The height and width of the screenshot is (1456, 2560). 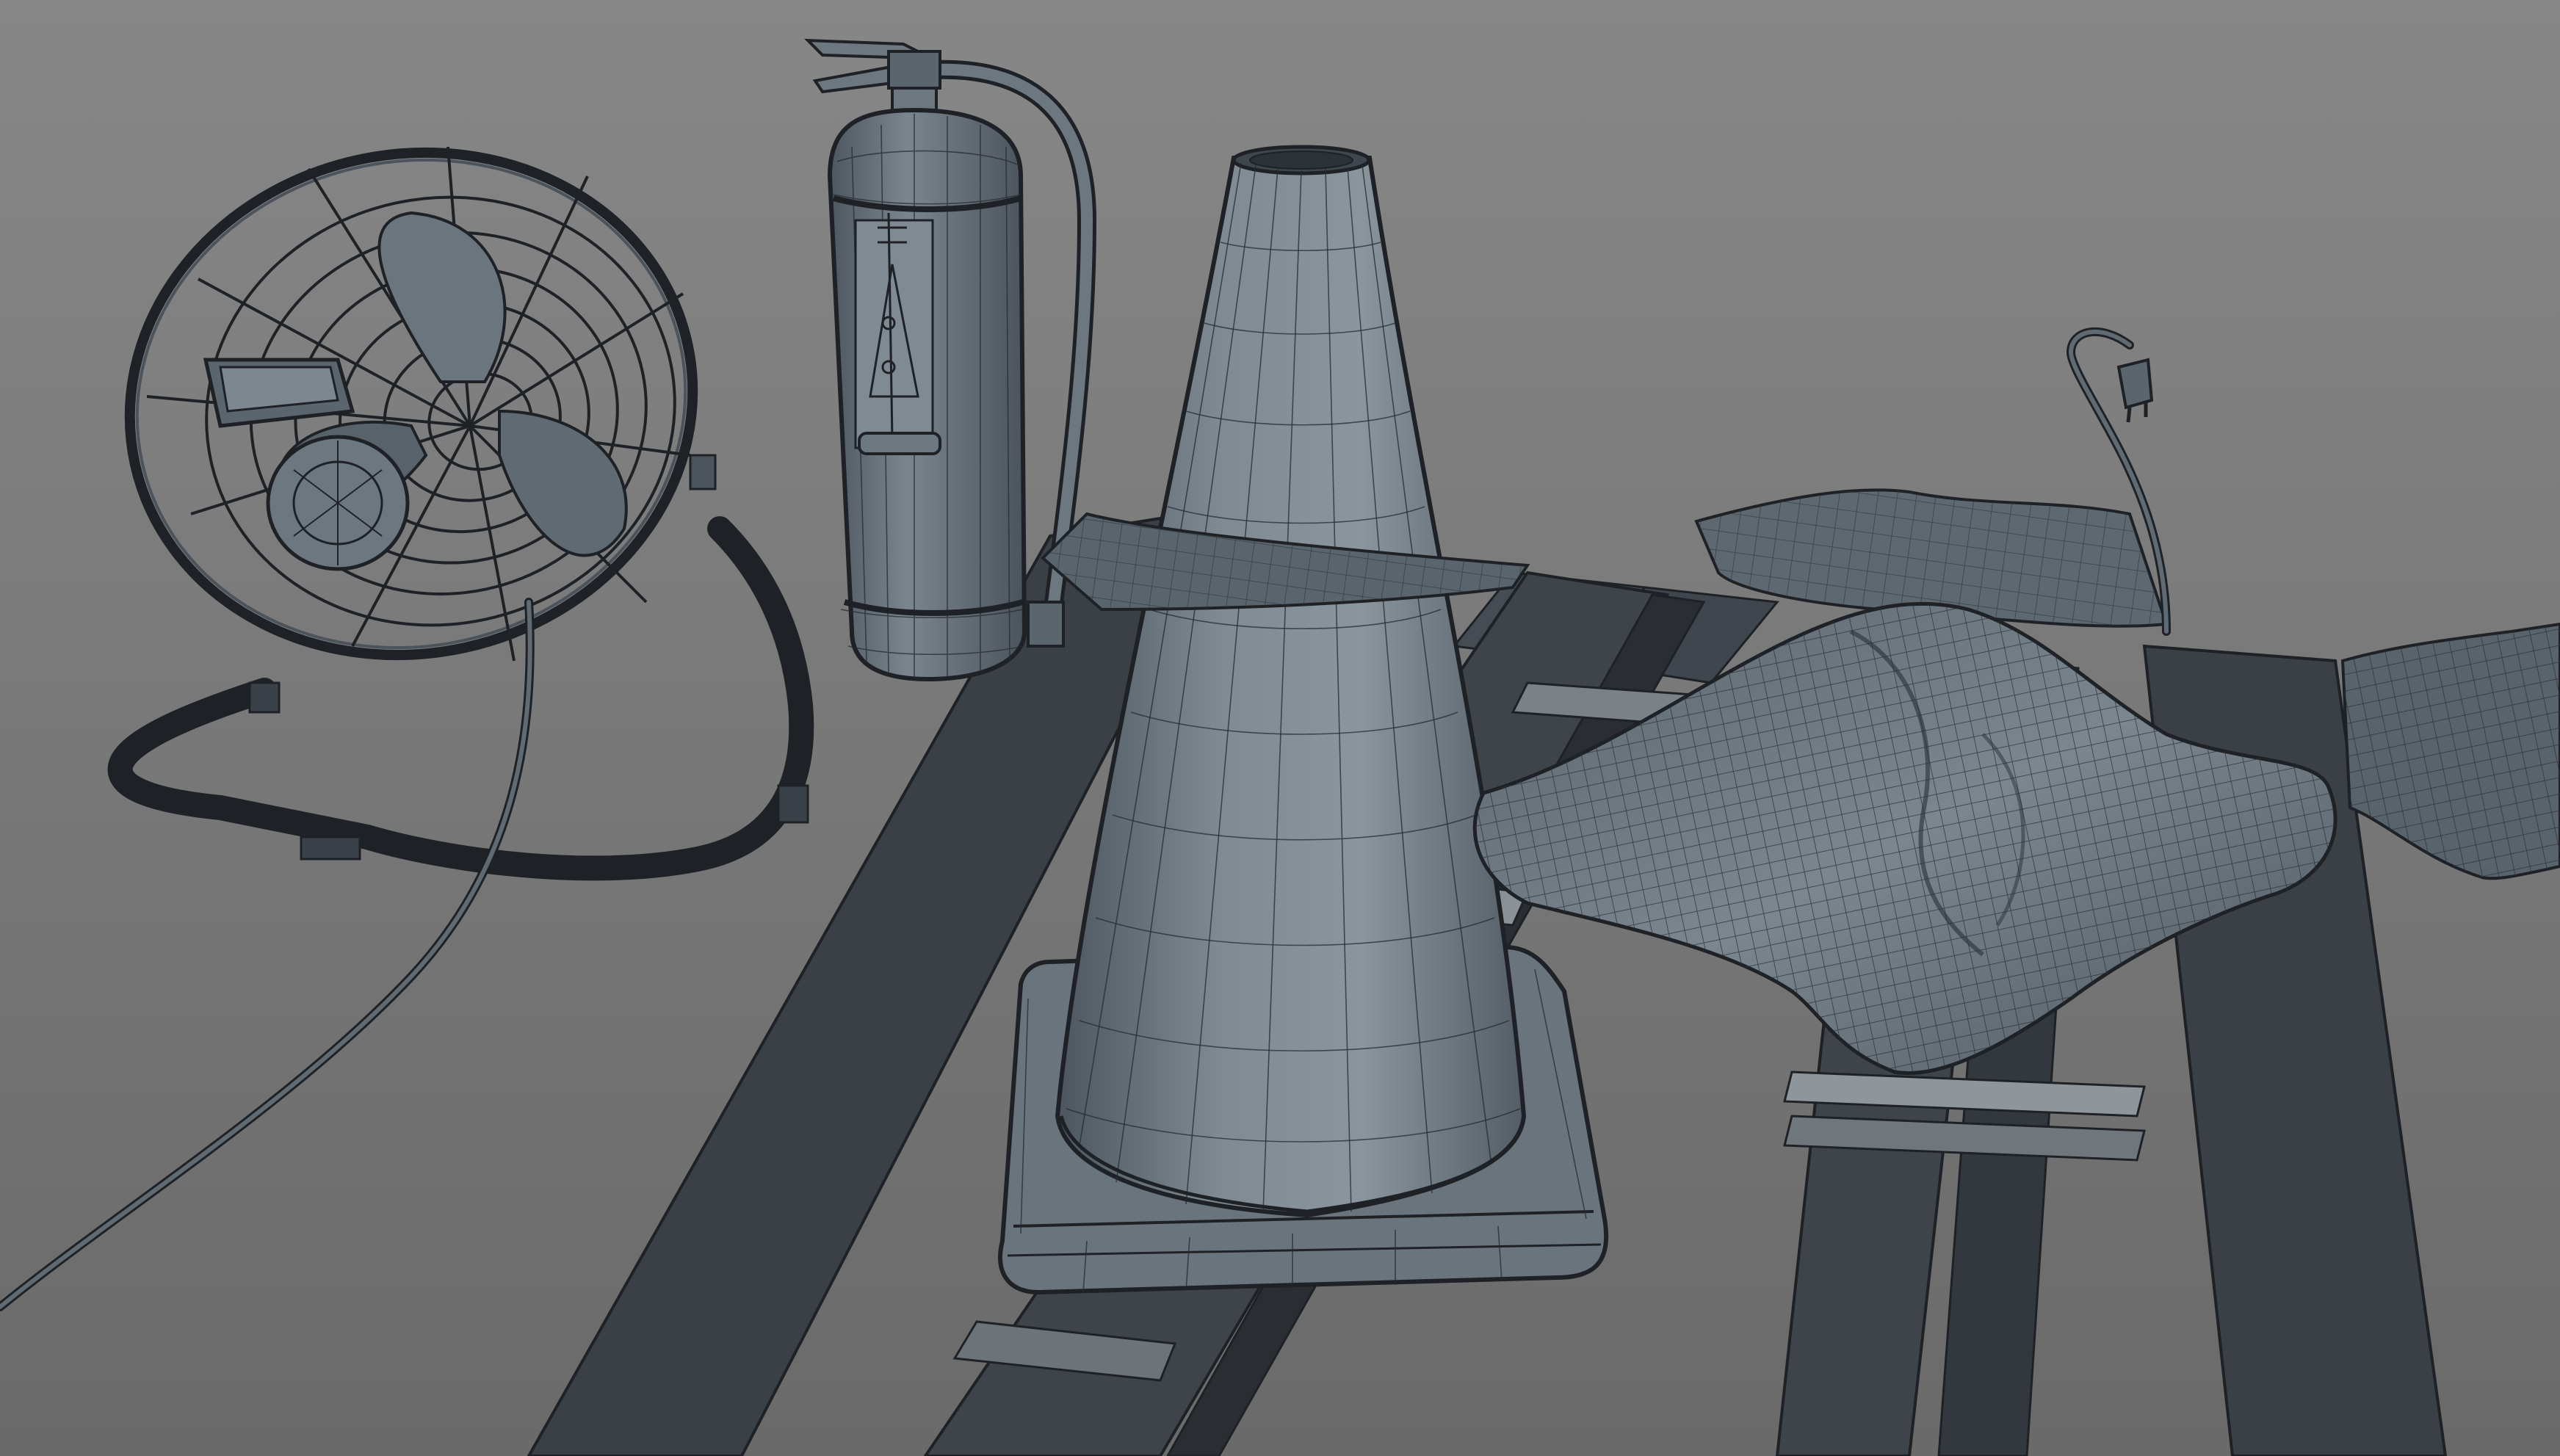 I want to click on fan-foot-left, so click(x=265, y=697).